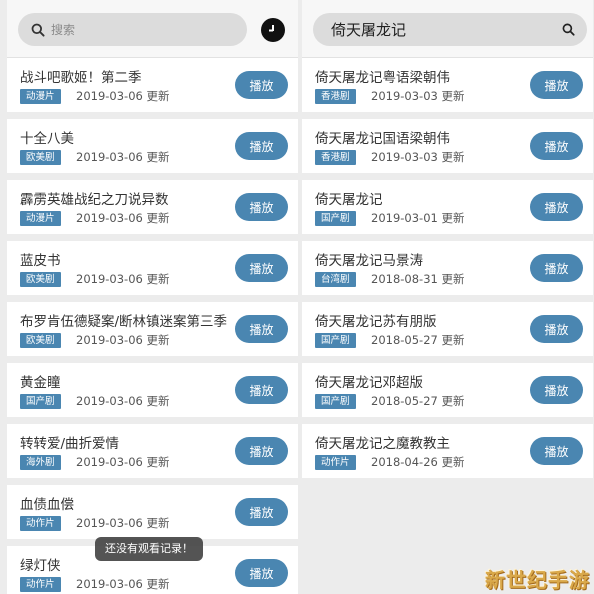  I want to click on clock-icon, so click(271, 28).